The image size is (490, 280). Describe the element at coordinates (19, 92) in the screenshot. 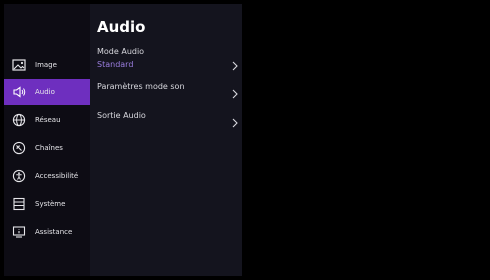

I see `speaker-icon` at that location.